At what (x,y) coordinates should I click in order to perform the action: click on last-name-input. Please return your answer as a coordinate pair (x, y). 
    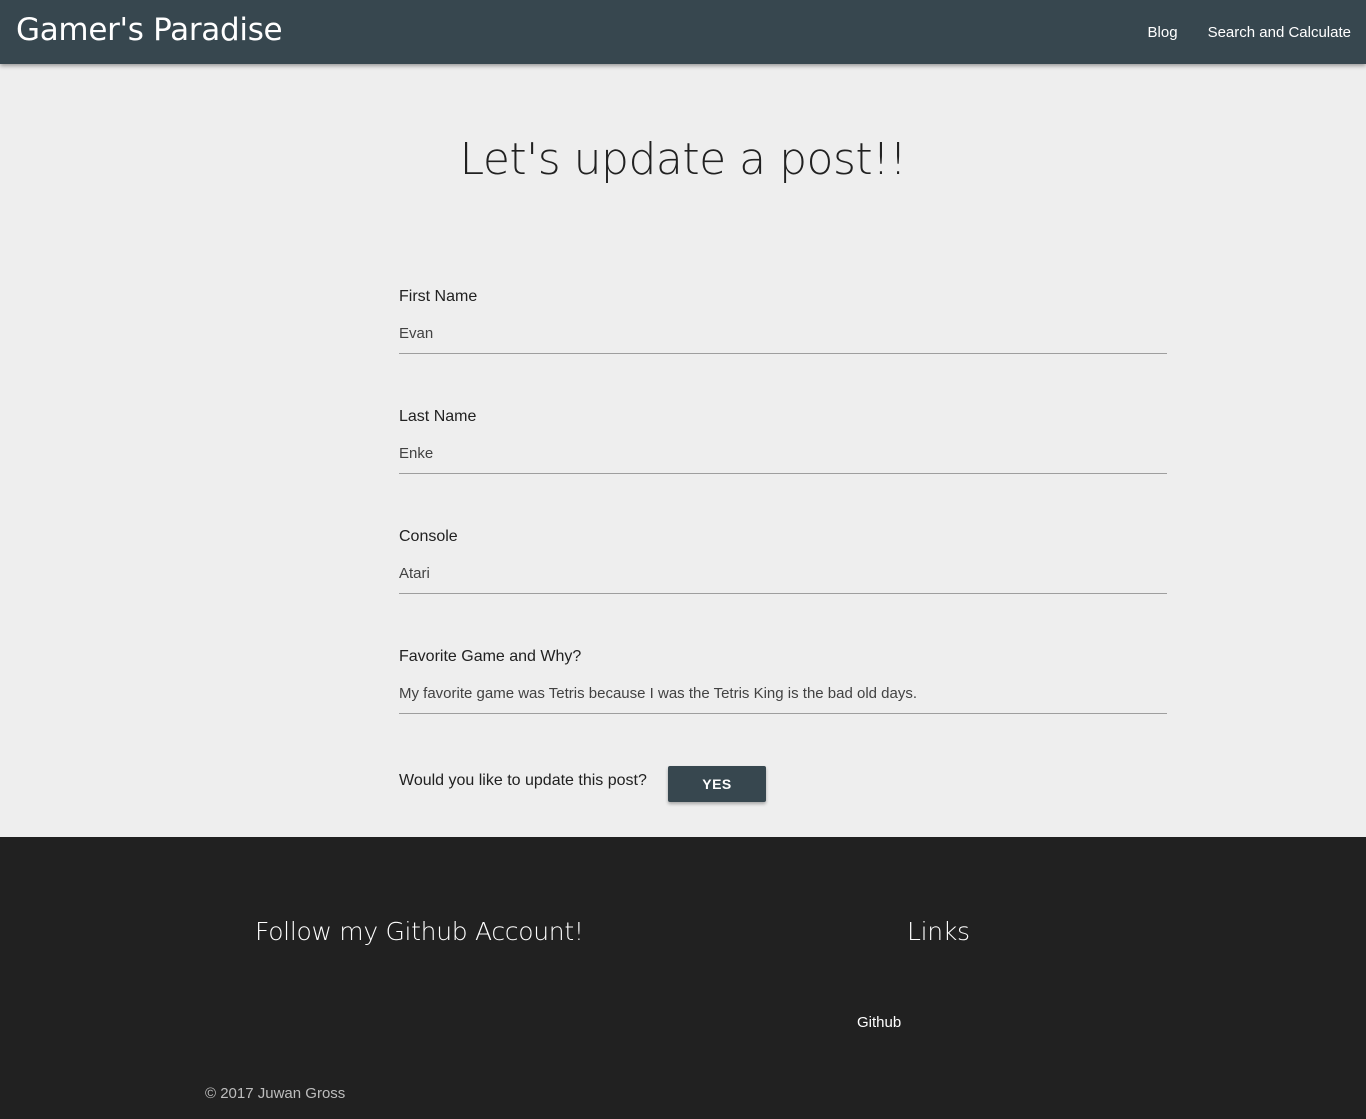
    Looking at the image, I should click on (783, 453).